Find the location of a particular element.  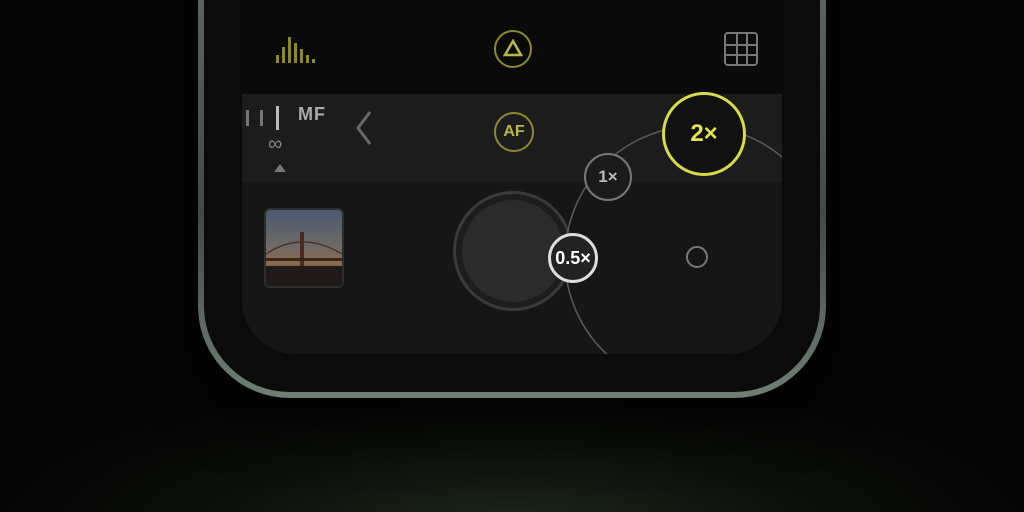

exposure-button is located at coordinates (513, 49).